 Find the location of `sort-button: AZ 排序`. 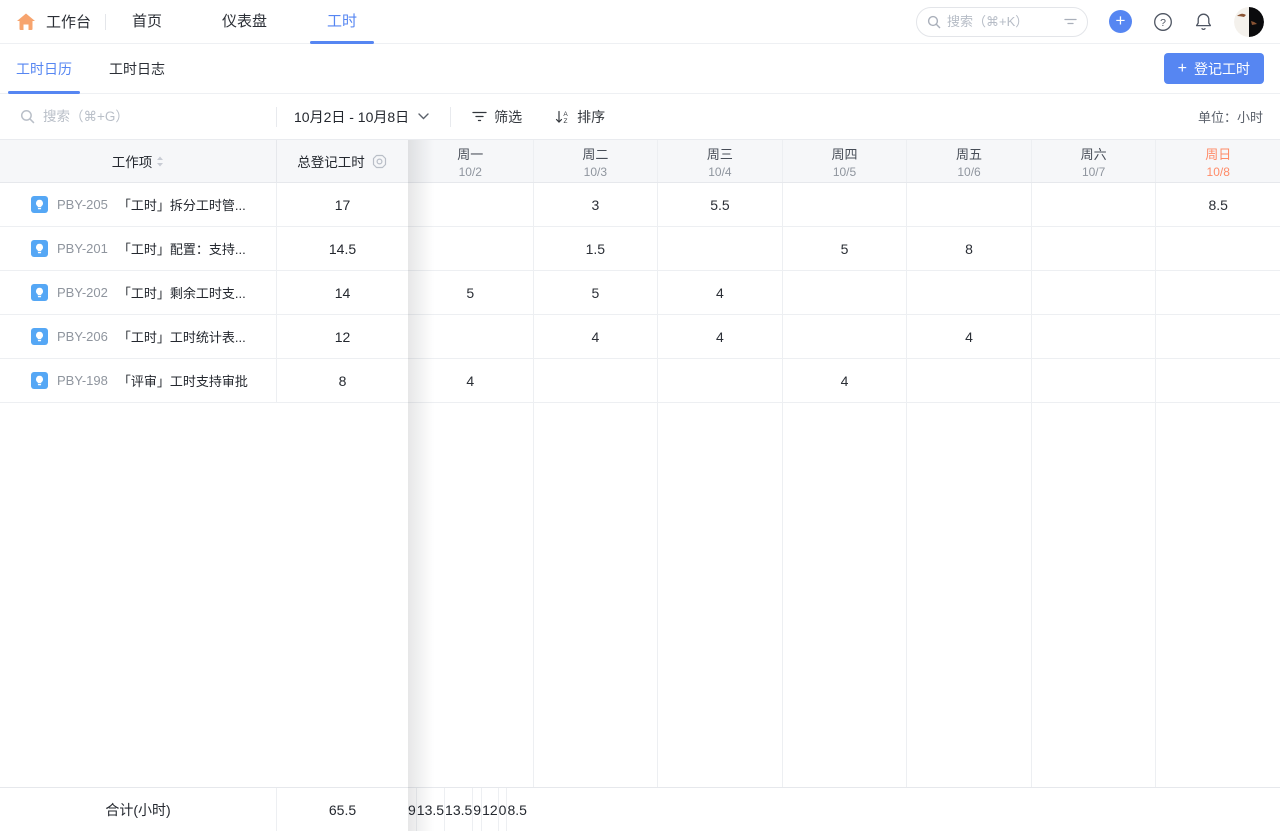

sort-button: AZ 排序 is located at coordinates (580, 117).